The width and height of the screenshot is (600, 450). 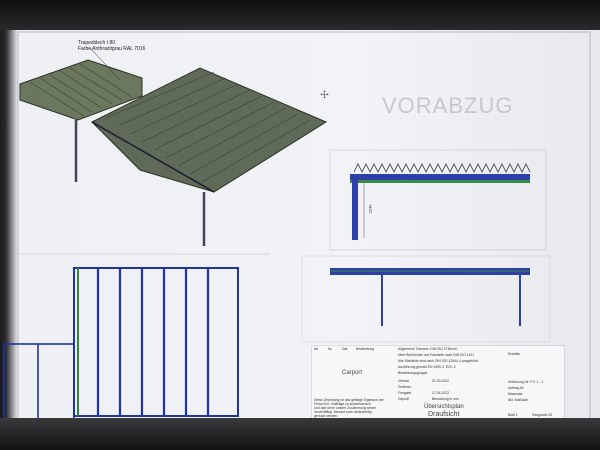 What do you see at coordinates (444, 407) in the screenshot?
I see `tb-sheet-title: Übersichtsplan` at bounding box center [444, 407].